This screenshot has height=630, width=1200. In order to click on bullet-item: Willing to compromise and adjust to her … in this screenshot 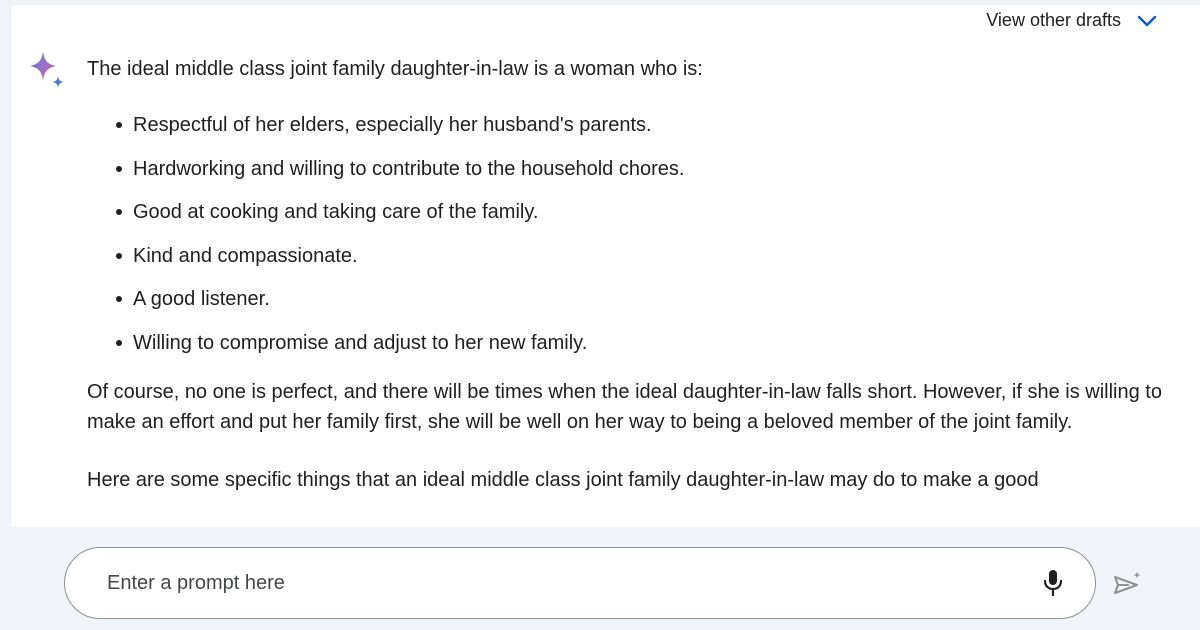, I will do `click(641, 343)`.